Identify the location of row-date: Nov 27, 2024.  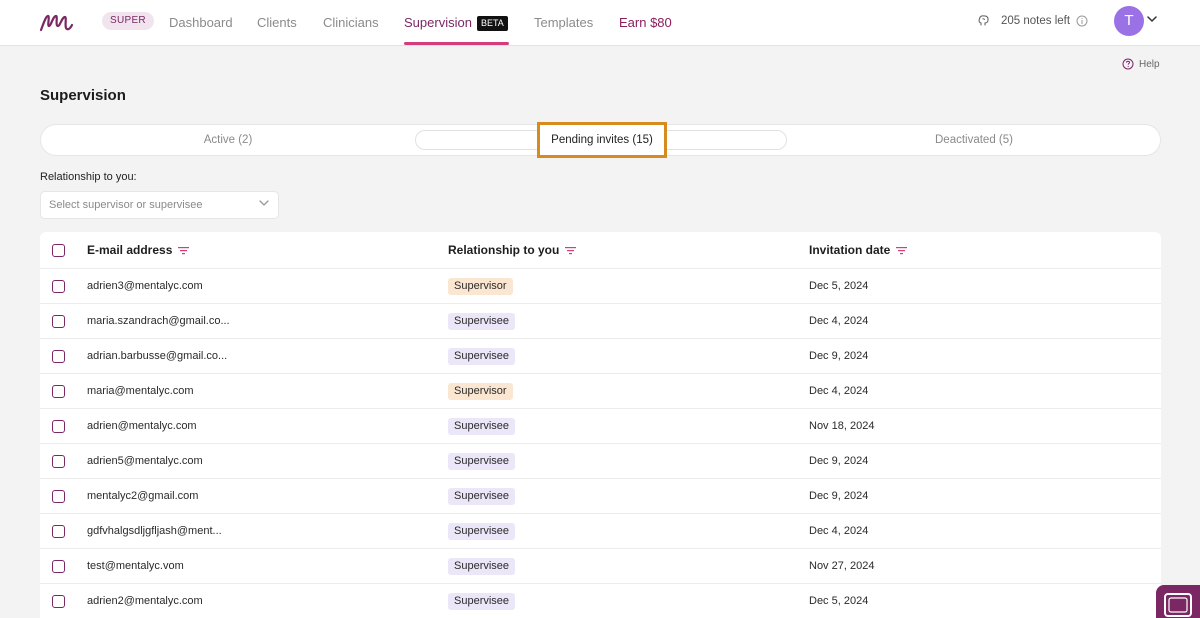
(842, 566).